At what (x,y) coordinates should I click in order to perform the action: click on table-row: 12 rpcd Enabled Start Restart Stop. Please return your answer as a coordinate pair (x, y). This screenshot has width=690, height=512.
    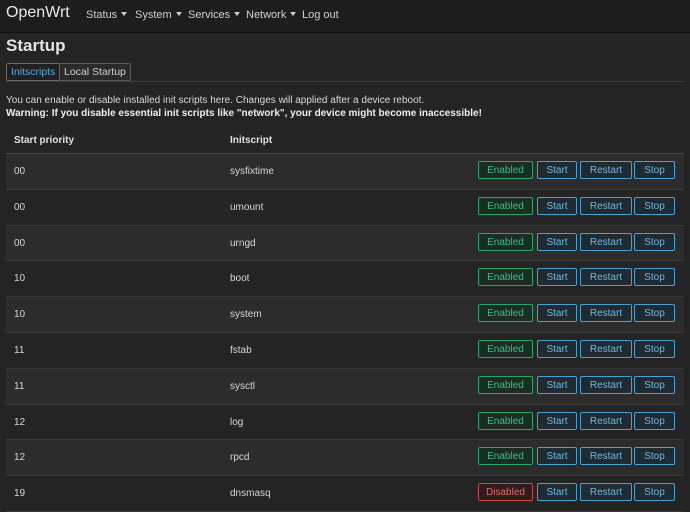
    Looking at the image, I should click on (345, 458).